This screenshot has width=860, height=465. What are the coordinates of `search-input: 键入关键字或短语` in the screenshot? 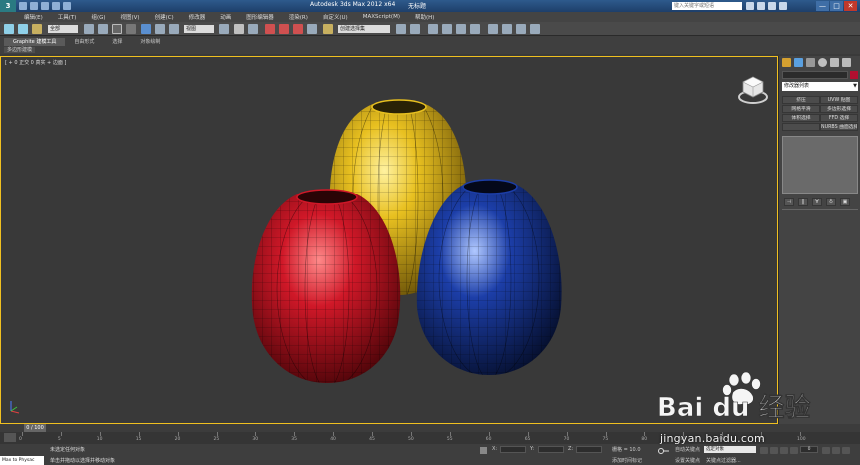 It's located at (707, 6).